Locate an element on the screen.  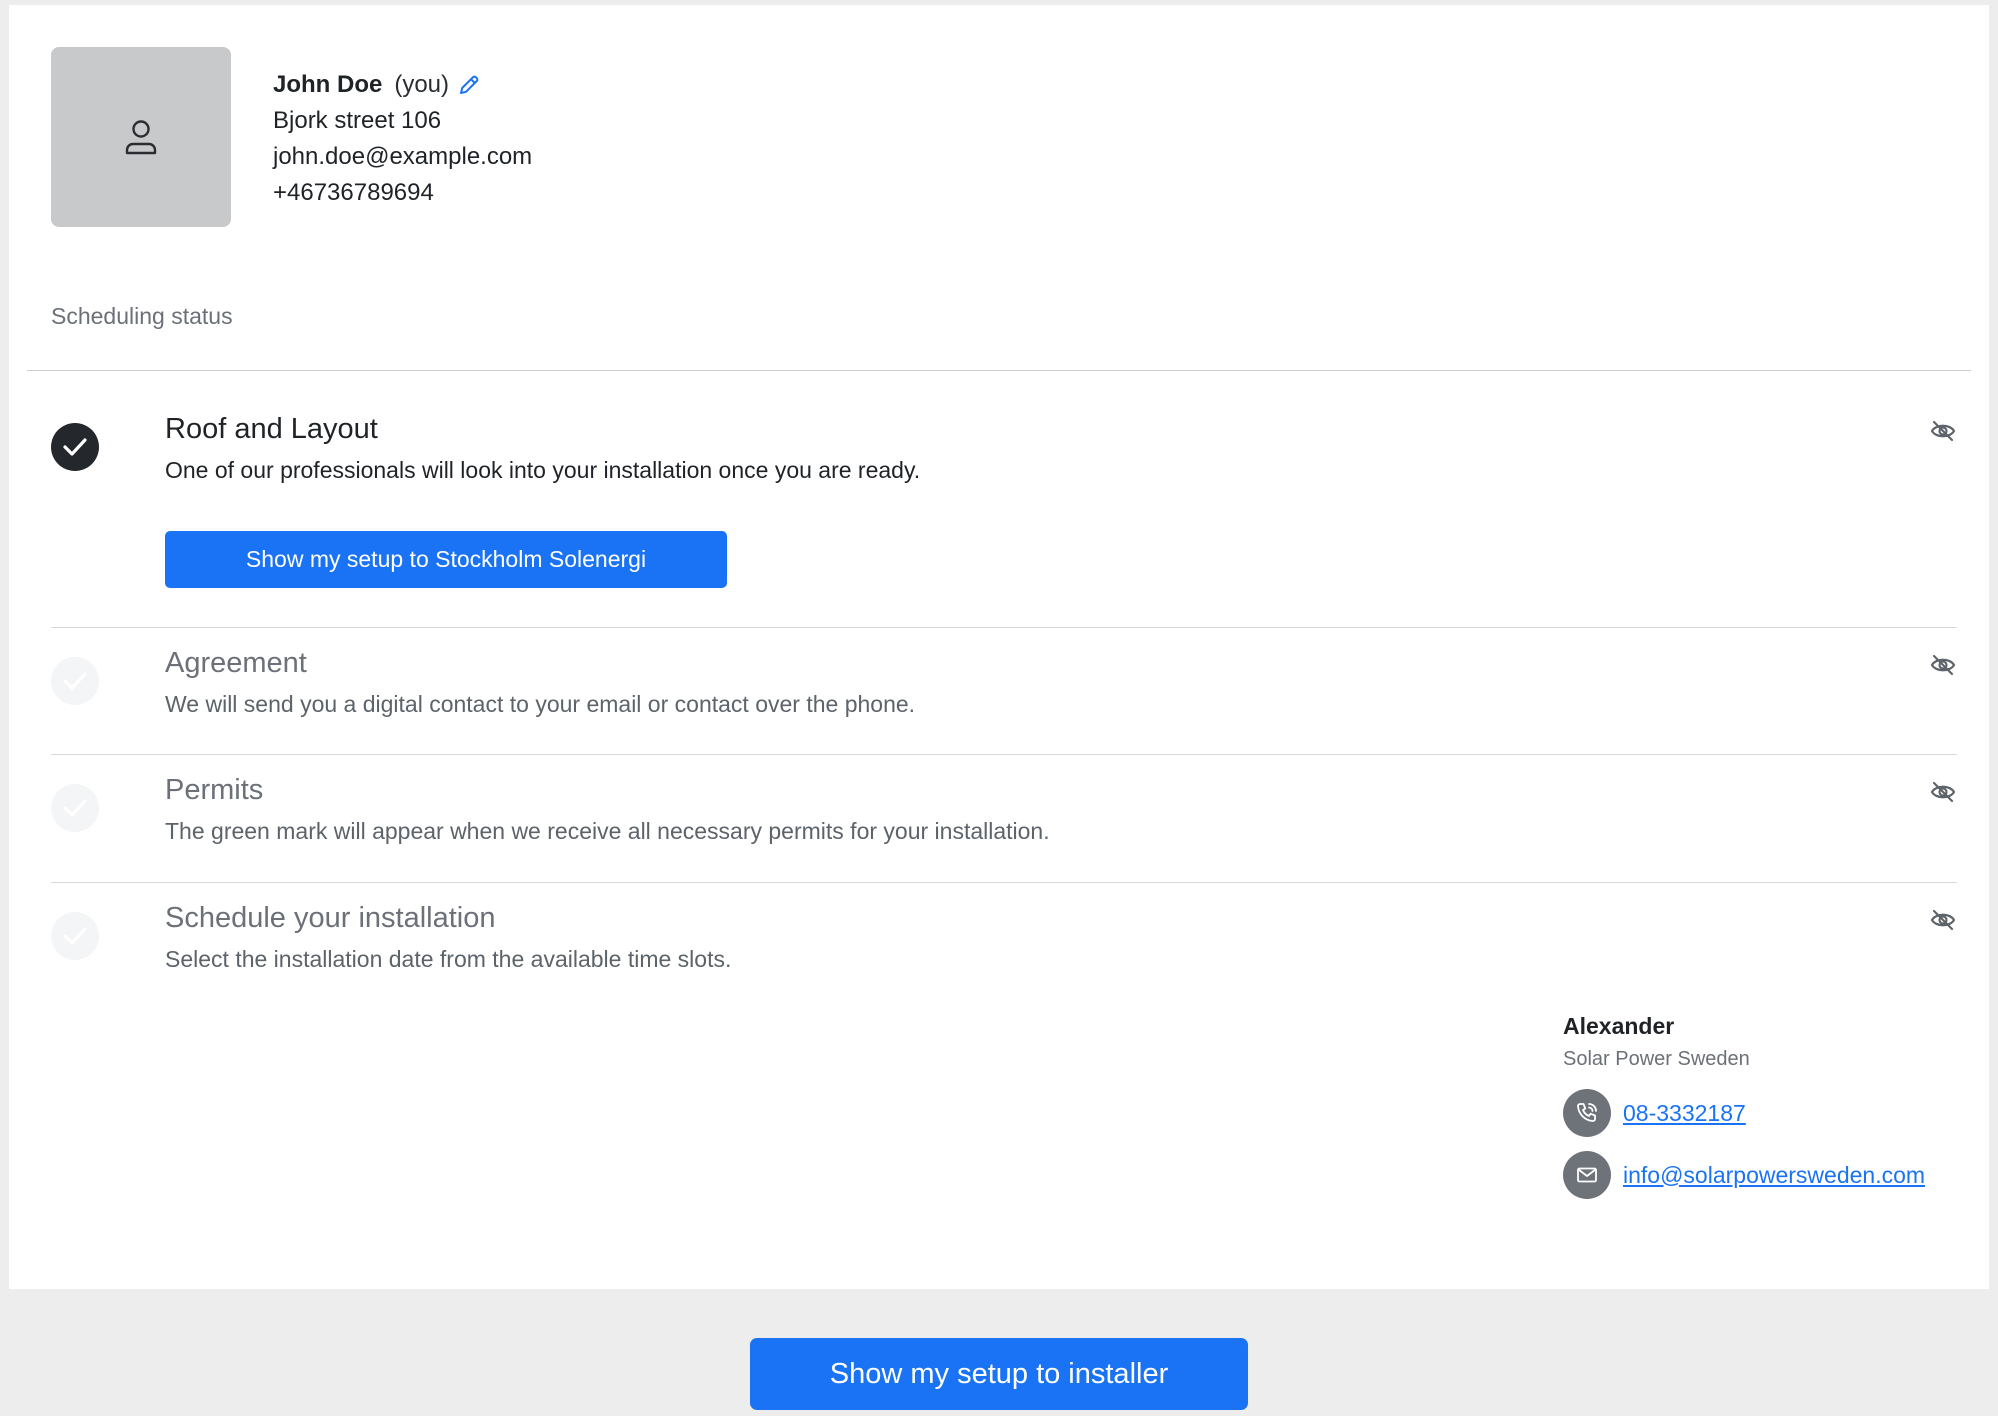
step-title: Schedule your installation is located at coordinates (330, 918).